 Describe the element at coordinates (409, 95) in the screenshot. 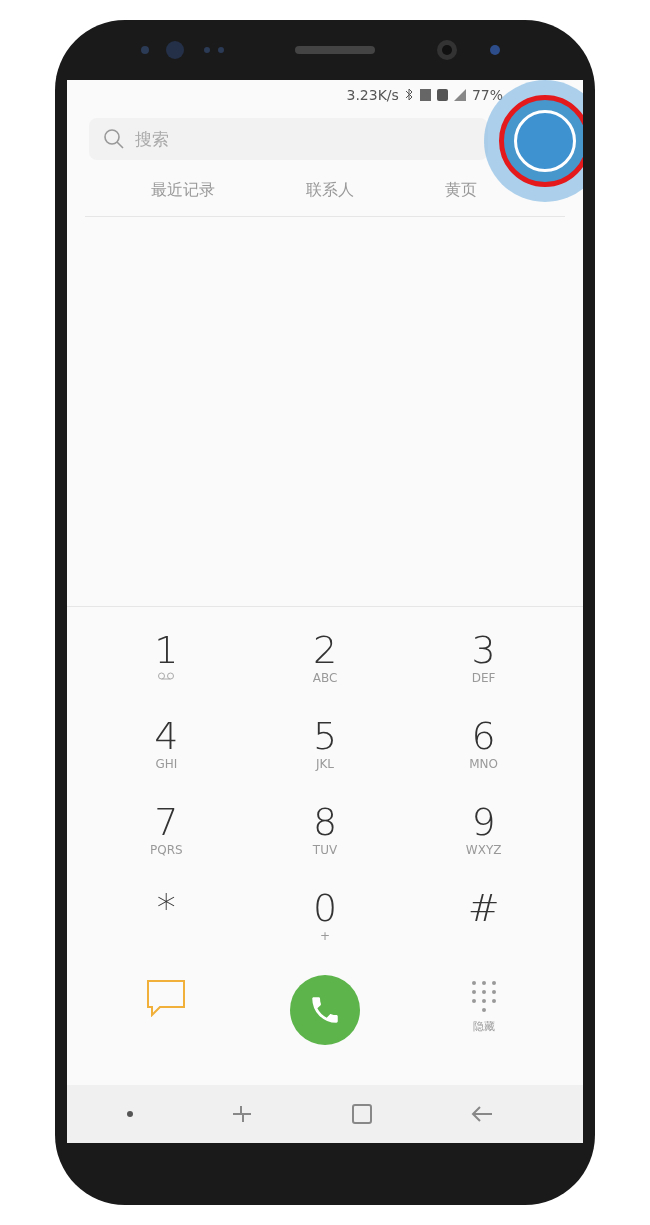

I see `bluetooth-icon` at that location.